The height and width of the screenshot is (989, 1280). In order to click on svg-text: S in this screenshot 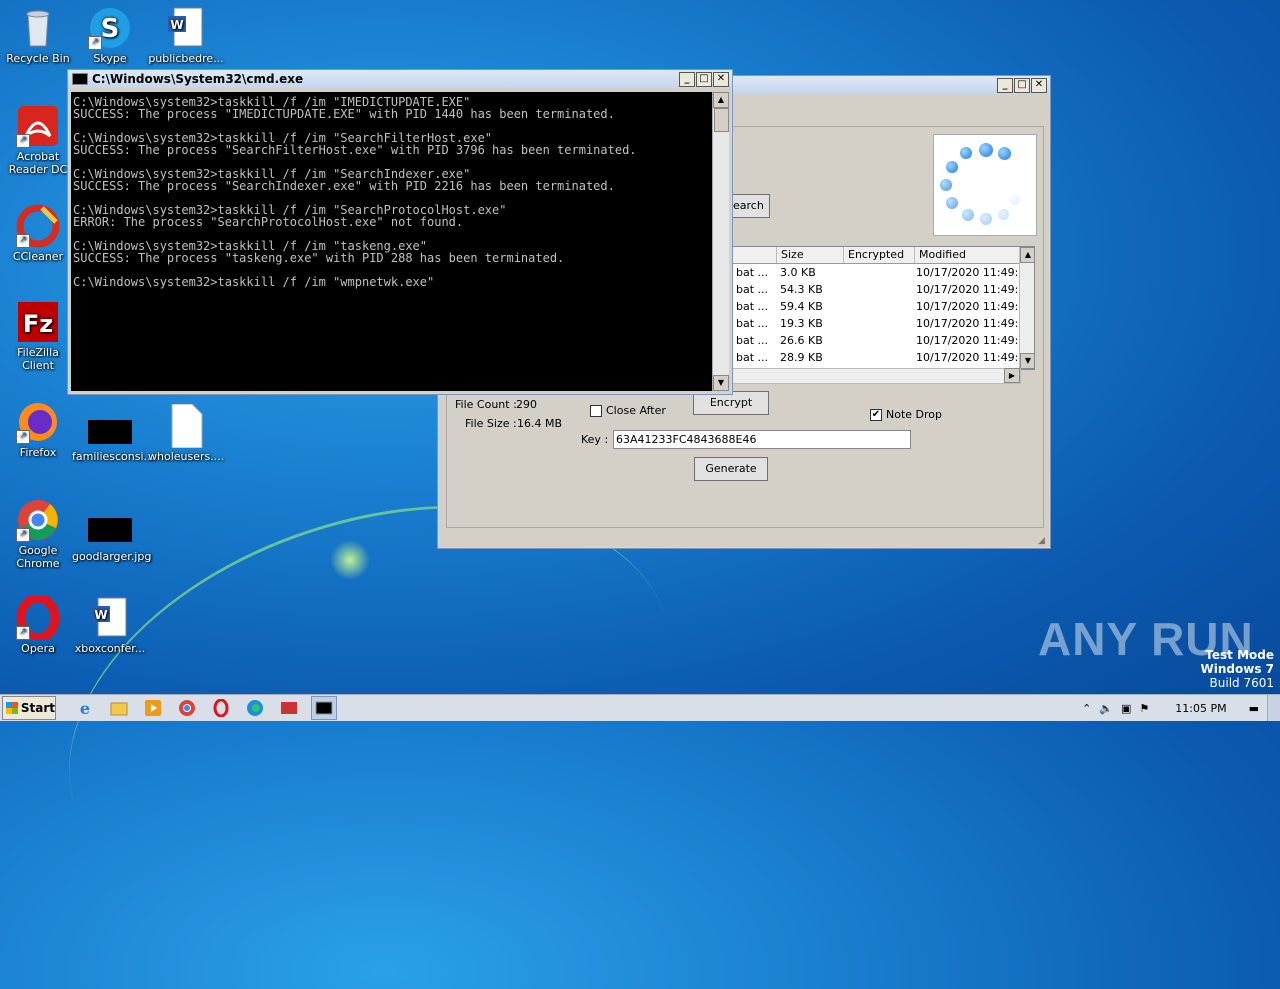, I will do `click(110, 29)`.